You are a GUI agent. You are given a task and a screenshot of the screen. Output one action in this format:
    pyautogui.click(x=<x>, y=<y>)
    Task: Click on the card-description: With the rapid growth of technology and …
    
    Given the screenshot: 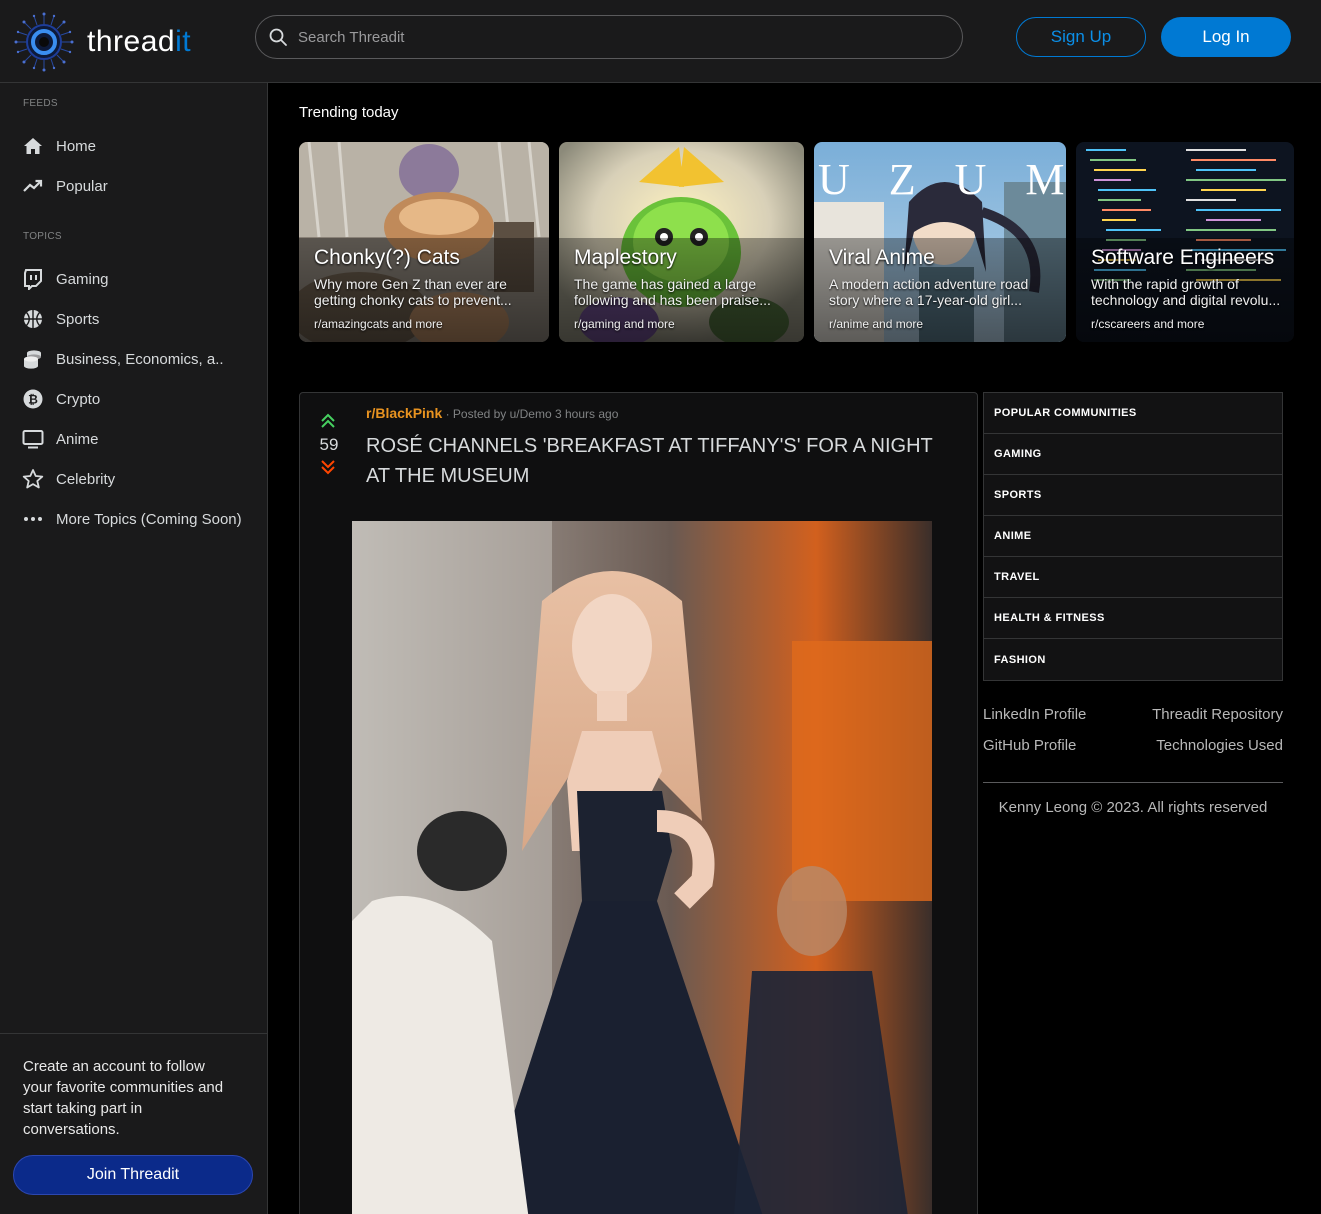 What is the action you would take?
    pyautogui.click(x=1186, y=292)
    